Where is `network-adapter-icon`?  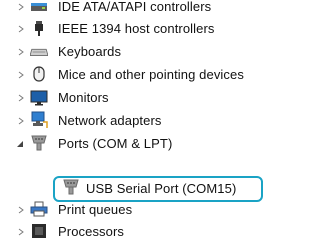
network-adapter-icon is located at coordinates (39, 119).